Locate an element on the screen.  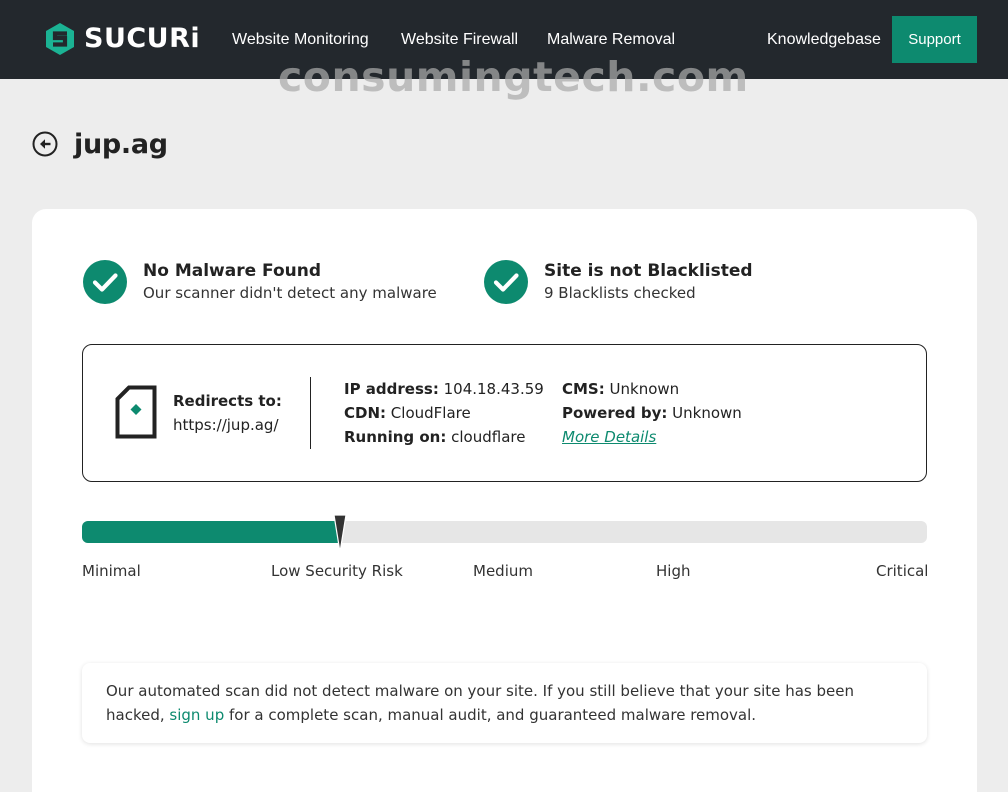
document-icon is located at coordinates (136, 412).